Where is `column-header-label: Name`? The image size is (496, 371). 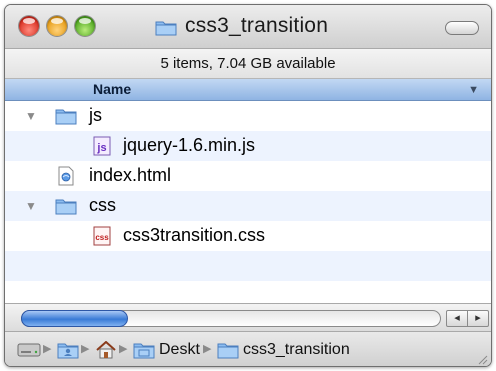 column-header-label: Name is located at coordinates (112, 89).